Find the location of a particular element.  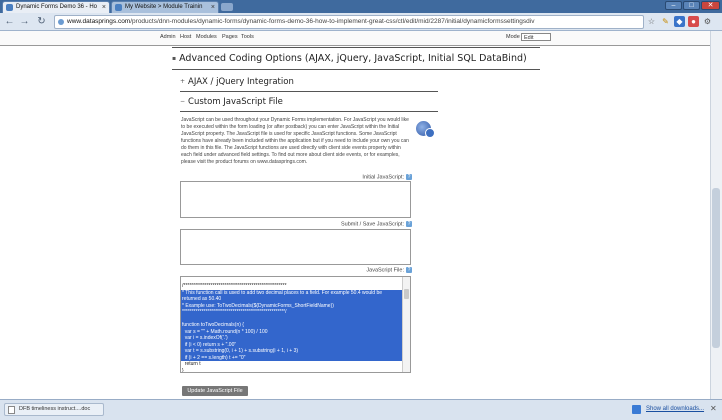

wrench-icon: ⚙ is located at coordinates (707, 21).